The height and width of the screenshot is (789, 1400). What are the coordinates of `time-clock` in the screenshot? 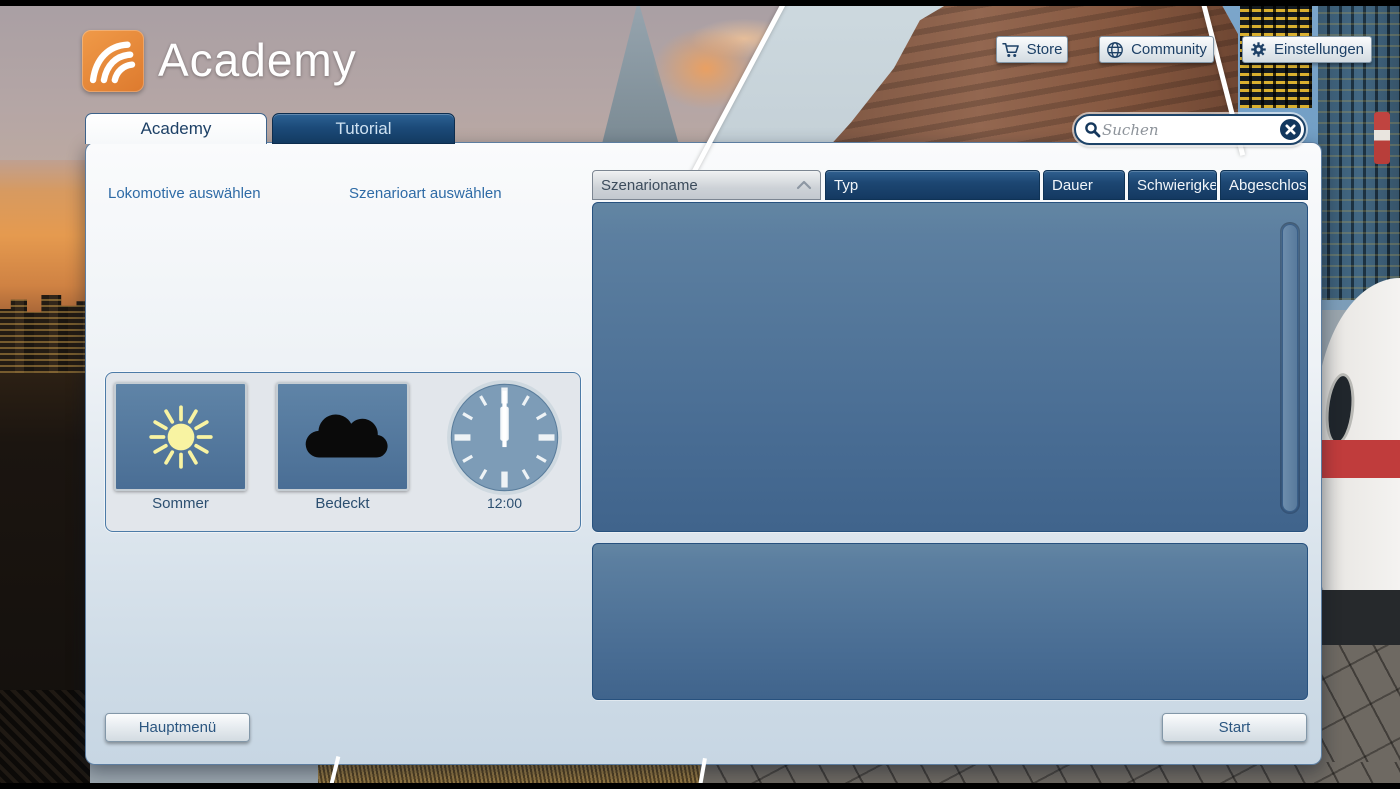 It's located at (504, 437).